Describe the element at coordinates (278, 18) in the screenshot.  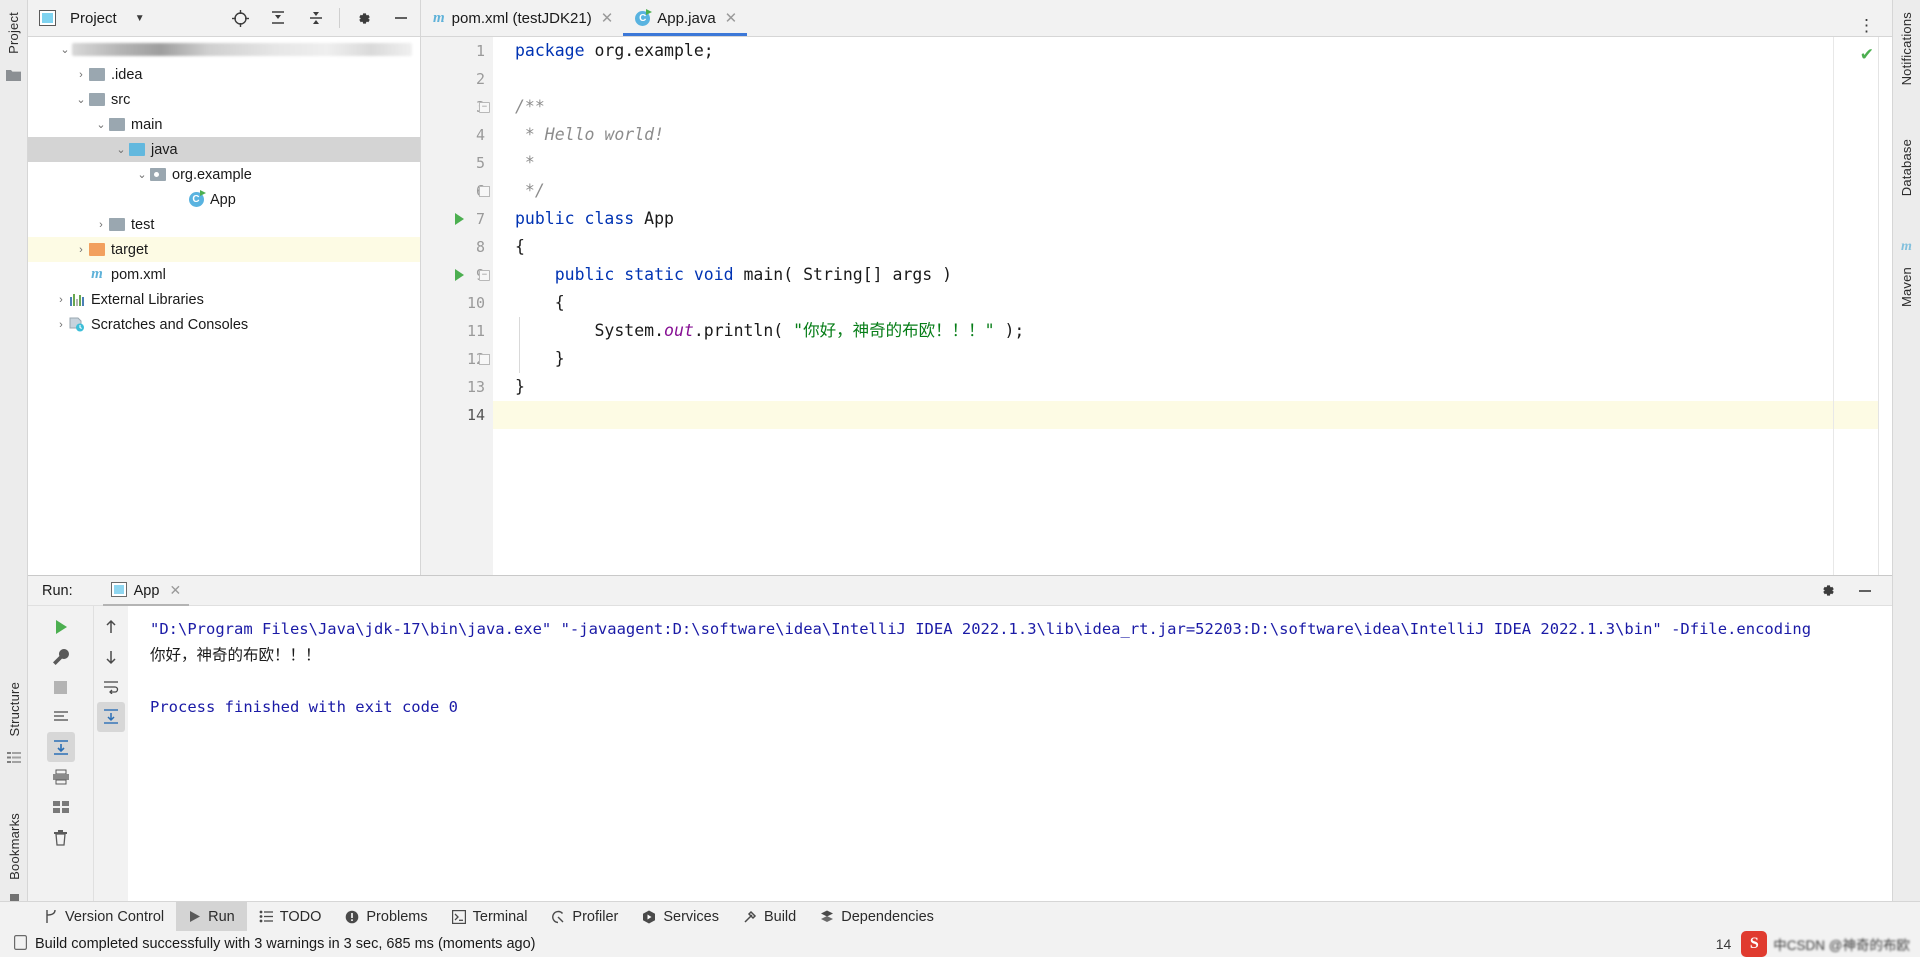
I see `expand-all-icon` at that location.